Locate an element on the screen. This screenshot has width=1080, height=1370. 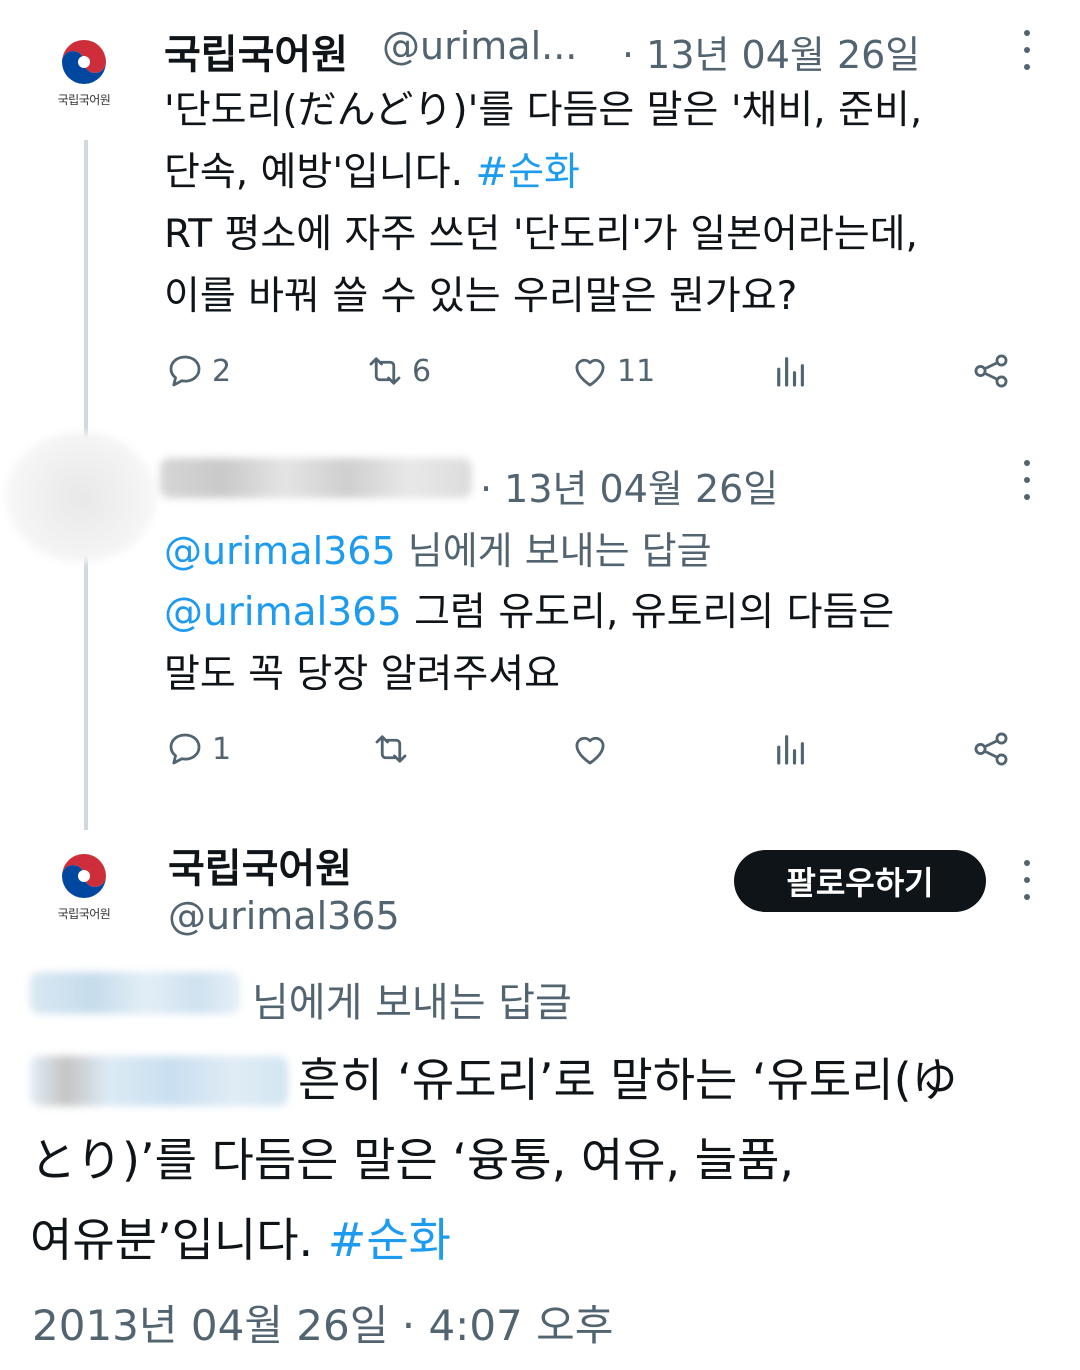
author-name is located at coordinates (316, 478).